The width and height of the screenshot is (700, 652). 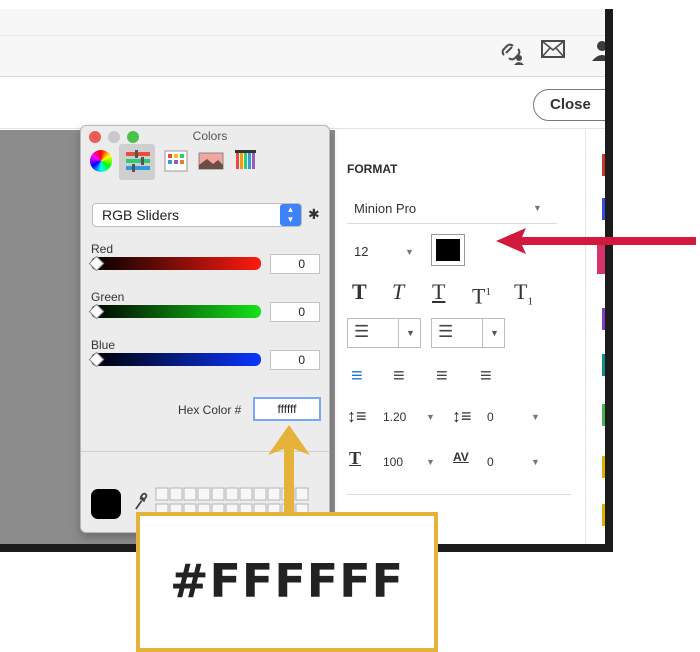 What do you see at coordinates (314, 214) in the screenshot?
I see `gear-icon: ✱` at bounding box center [314, 214].